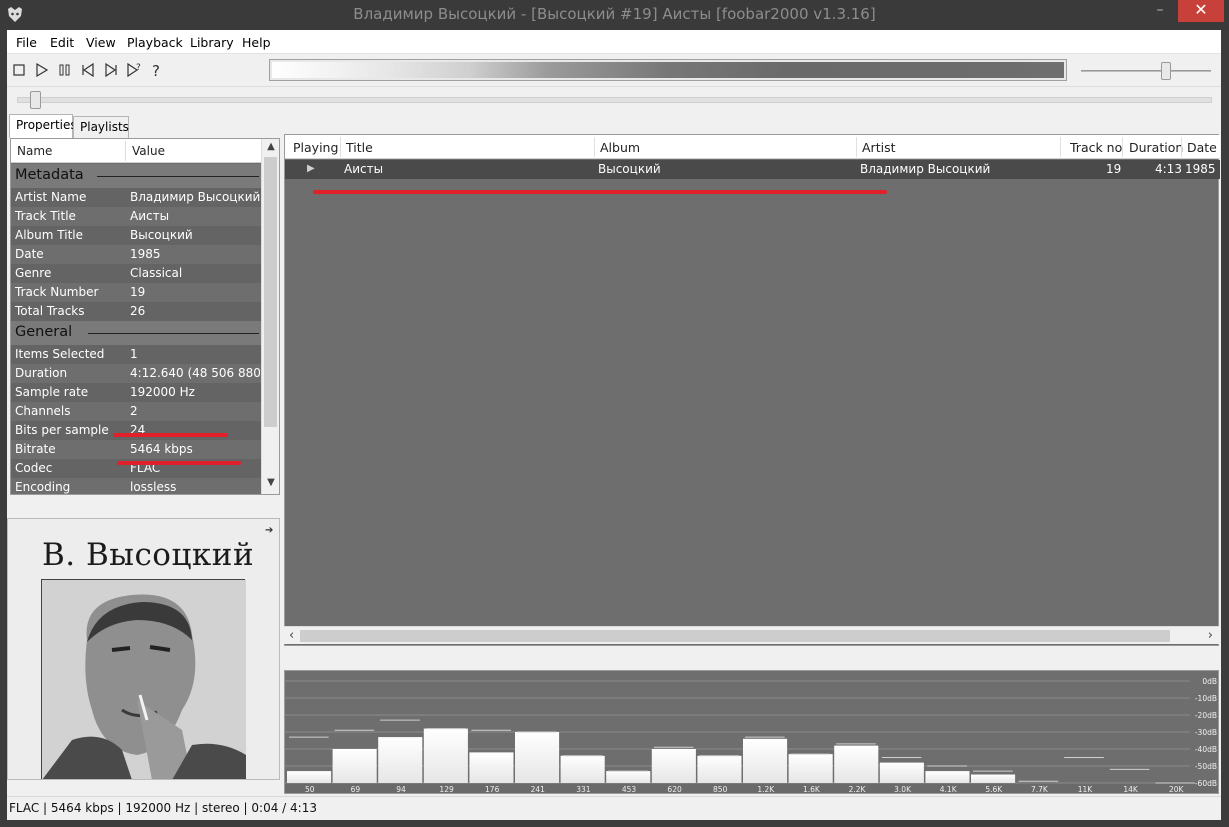 Image resolution: width=1229 pixels, height=827 pixels. I want to click on row-track-no: 19, so click(1114, 169).